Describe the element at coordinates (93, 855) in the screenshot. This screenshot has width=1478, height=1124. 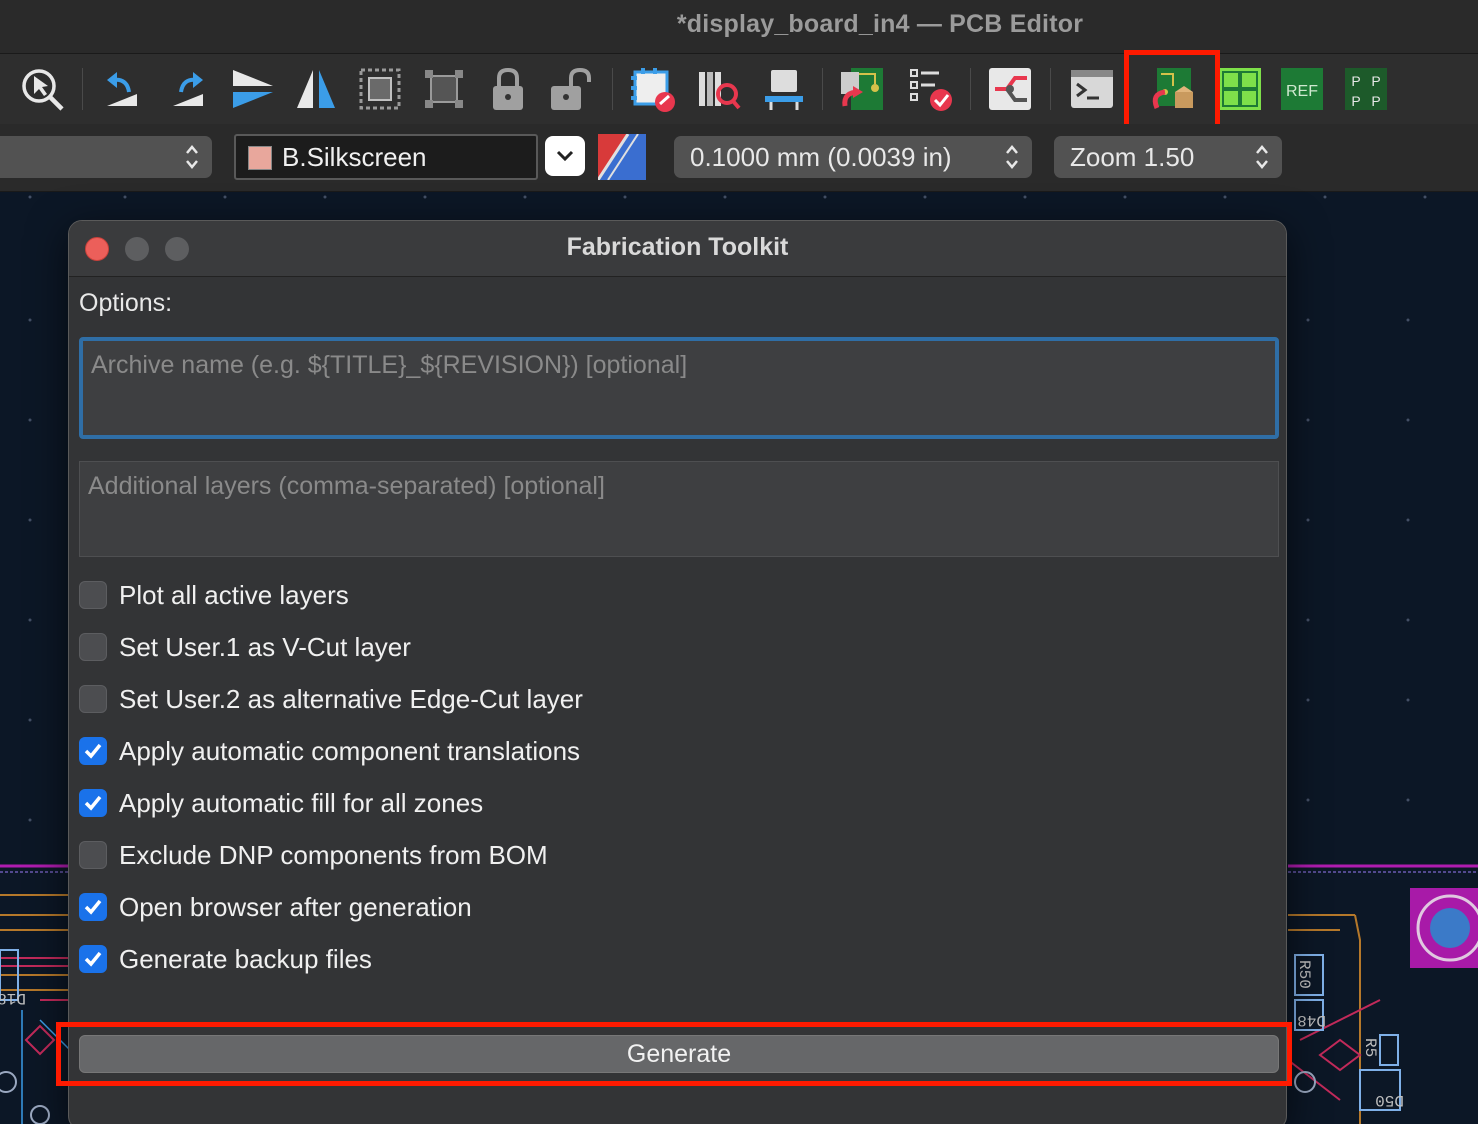
I see `checkbox-exclude-dnp` at that location.